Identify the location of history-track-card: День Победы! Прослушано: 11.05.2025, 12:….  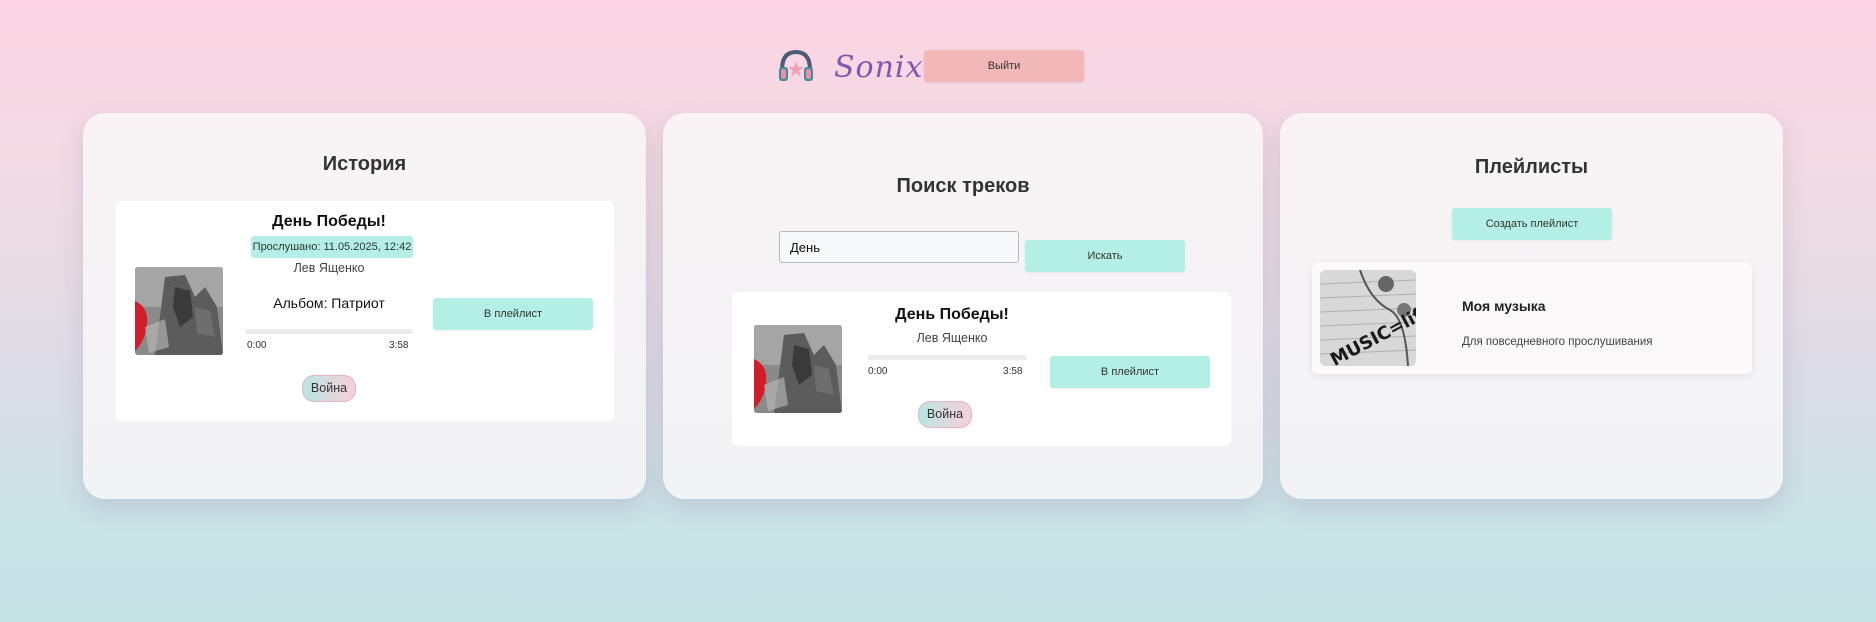
(364, 311).